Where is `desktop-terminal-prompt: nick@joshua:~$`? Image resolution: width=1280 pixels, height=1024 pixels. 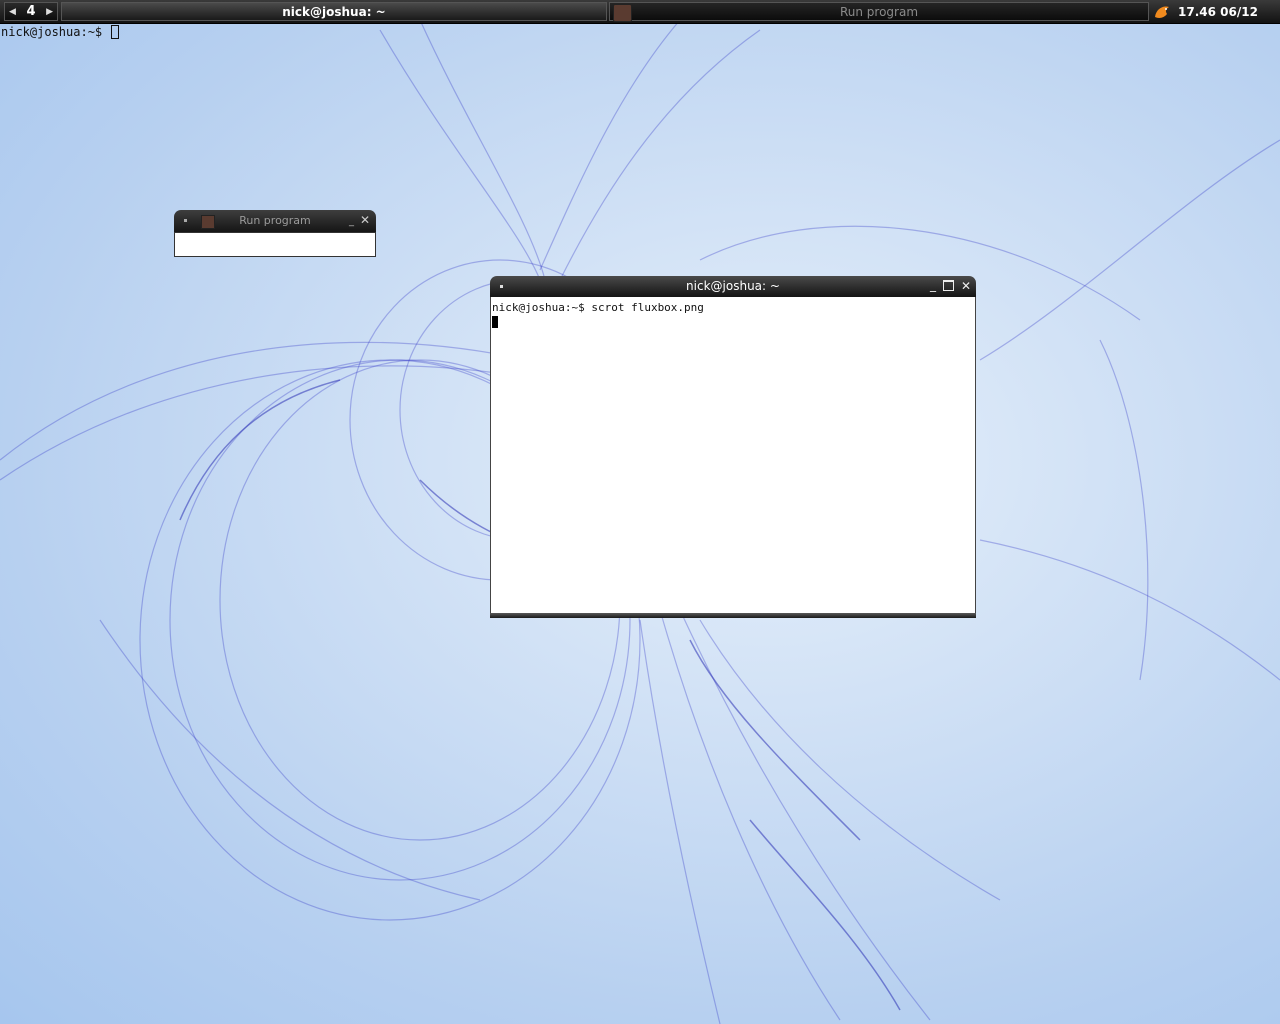
desktop-terminal-prompt: nick@joshua:~$ is located at coordinates (60, 32).